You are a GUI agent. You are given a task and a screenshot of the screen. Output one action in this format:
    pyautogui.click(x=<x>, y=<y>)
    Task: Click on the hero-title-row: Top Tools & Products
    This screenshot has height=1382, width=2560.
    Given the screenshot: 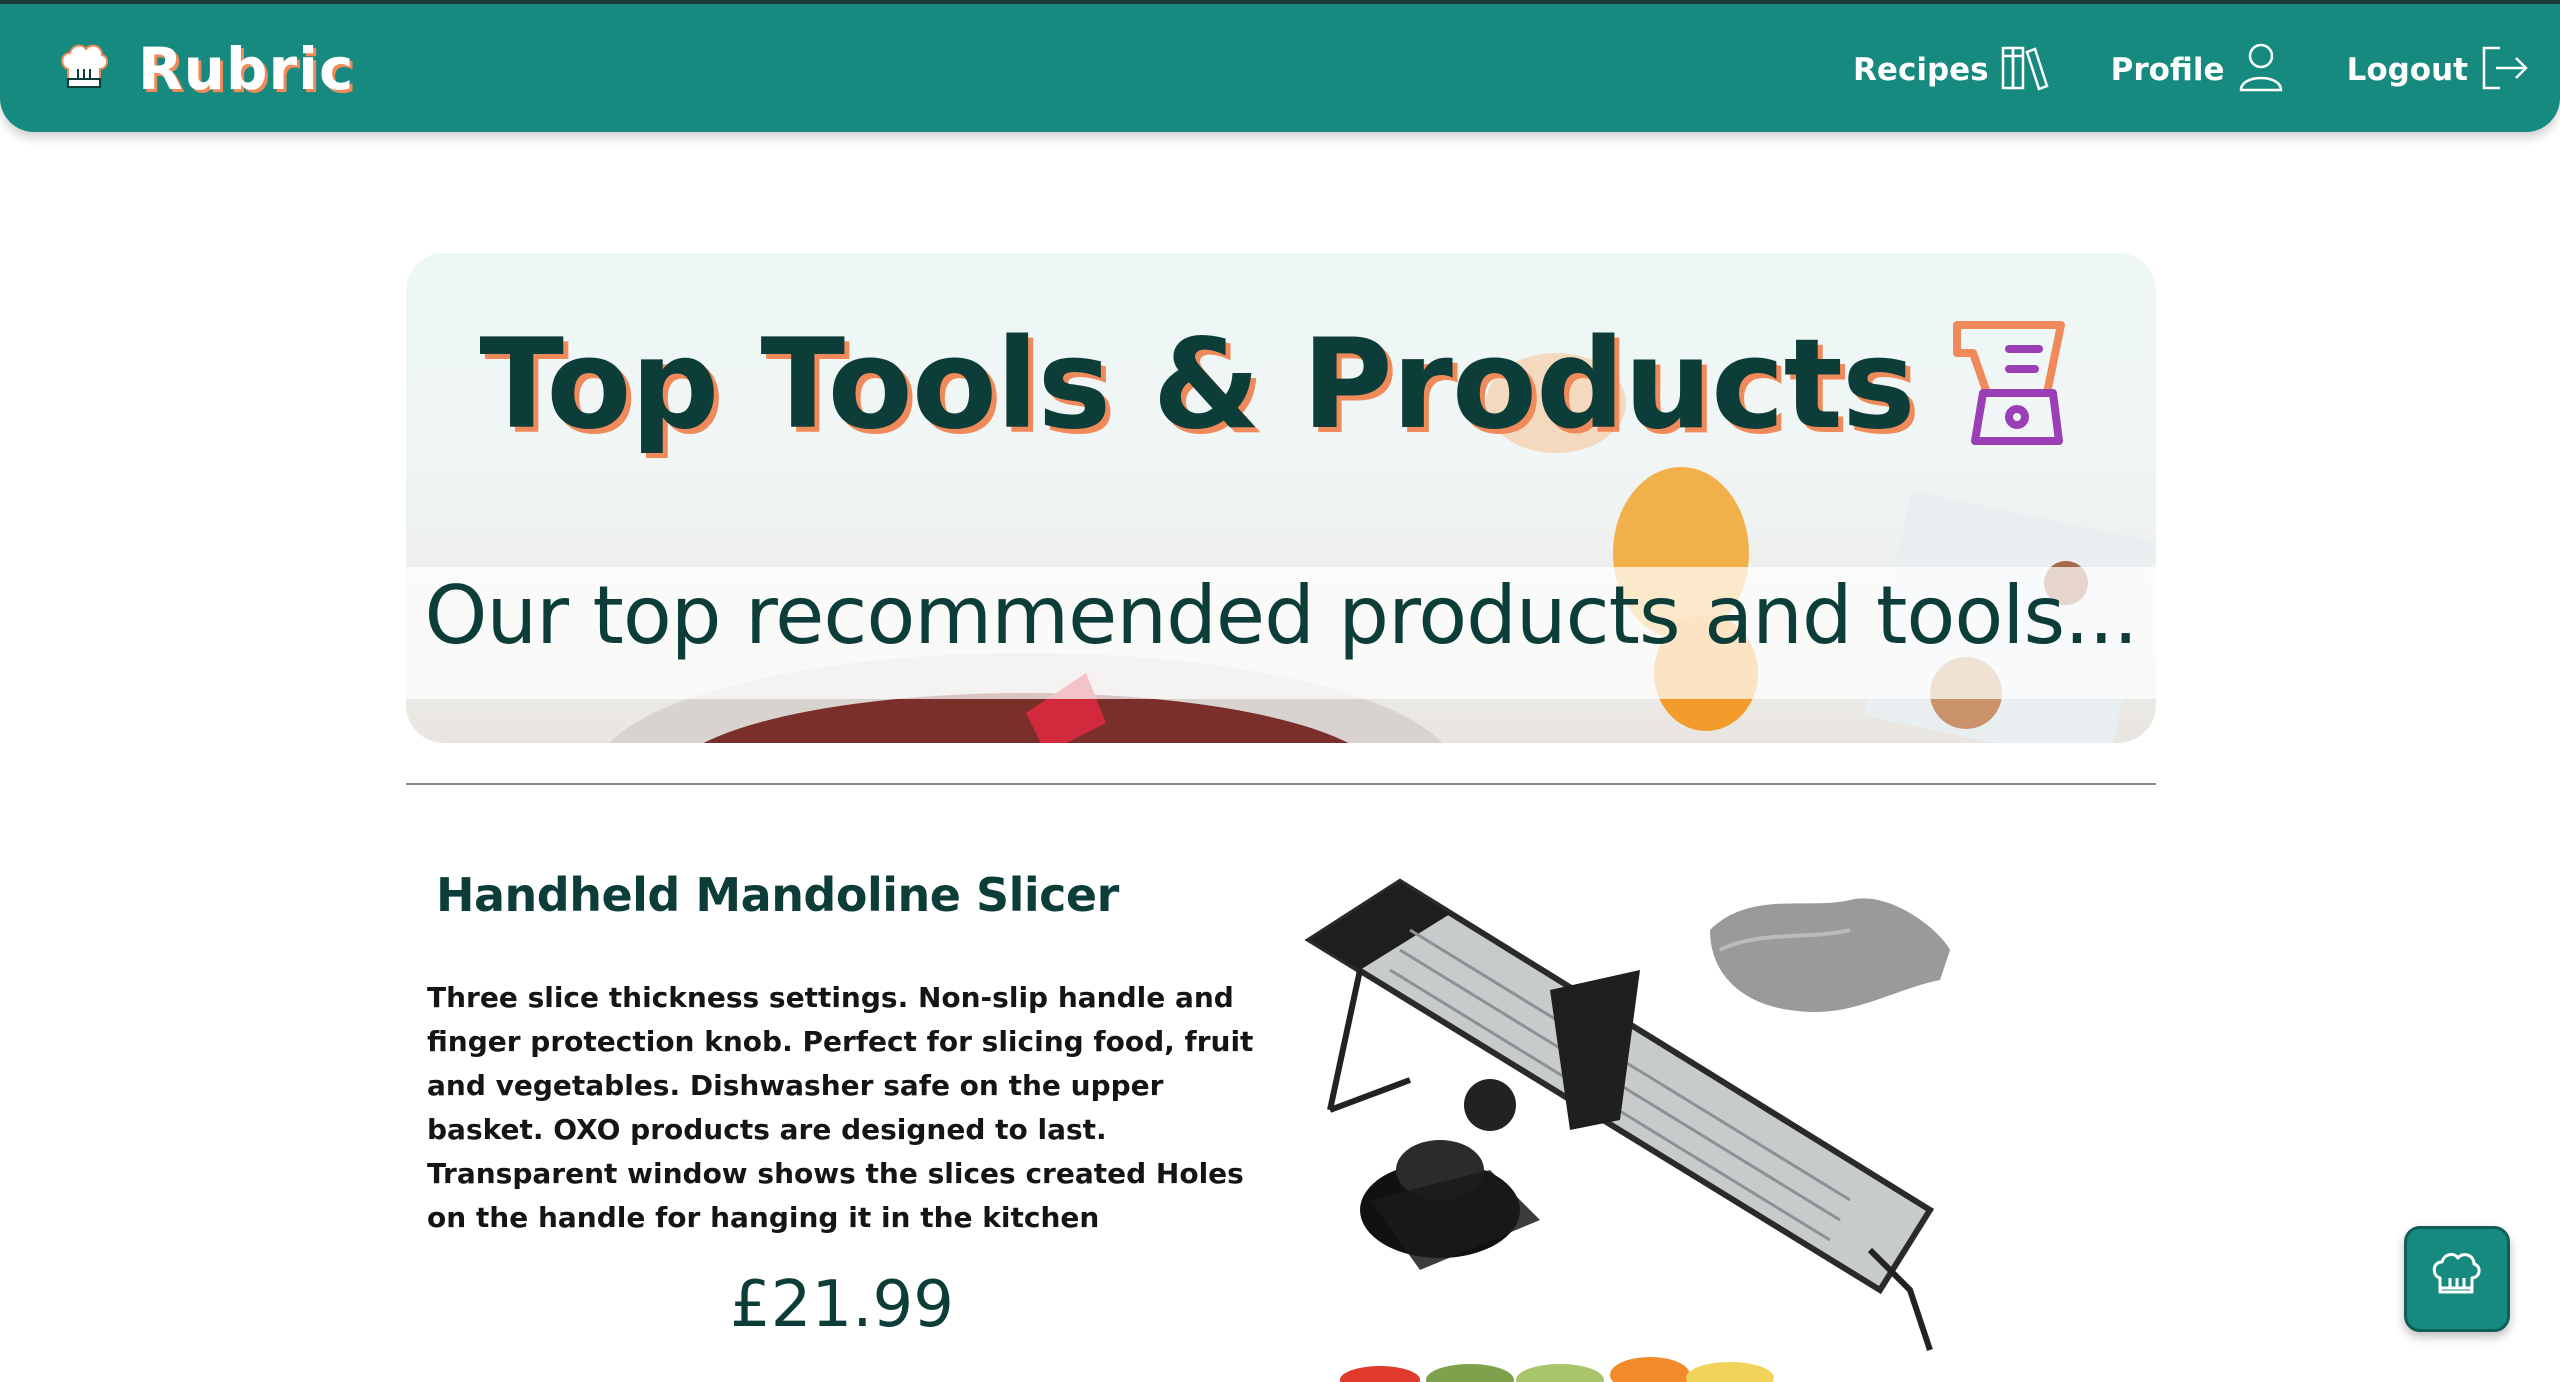 What is the action you would take?
    pyautogui.click(x=1281, y=385)
    